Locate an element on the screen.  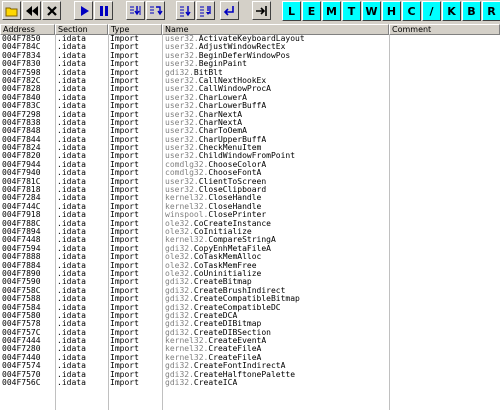
table-row: 004F7894 .idata Import ole32.CoInitialize is located at coordinates (250, 232).